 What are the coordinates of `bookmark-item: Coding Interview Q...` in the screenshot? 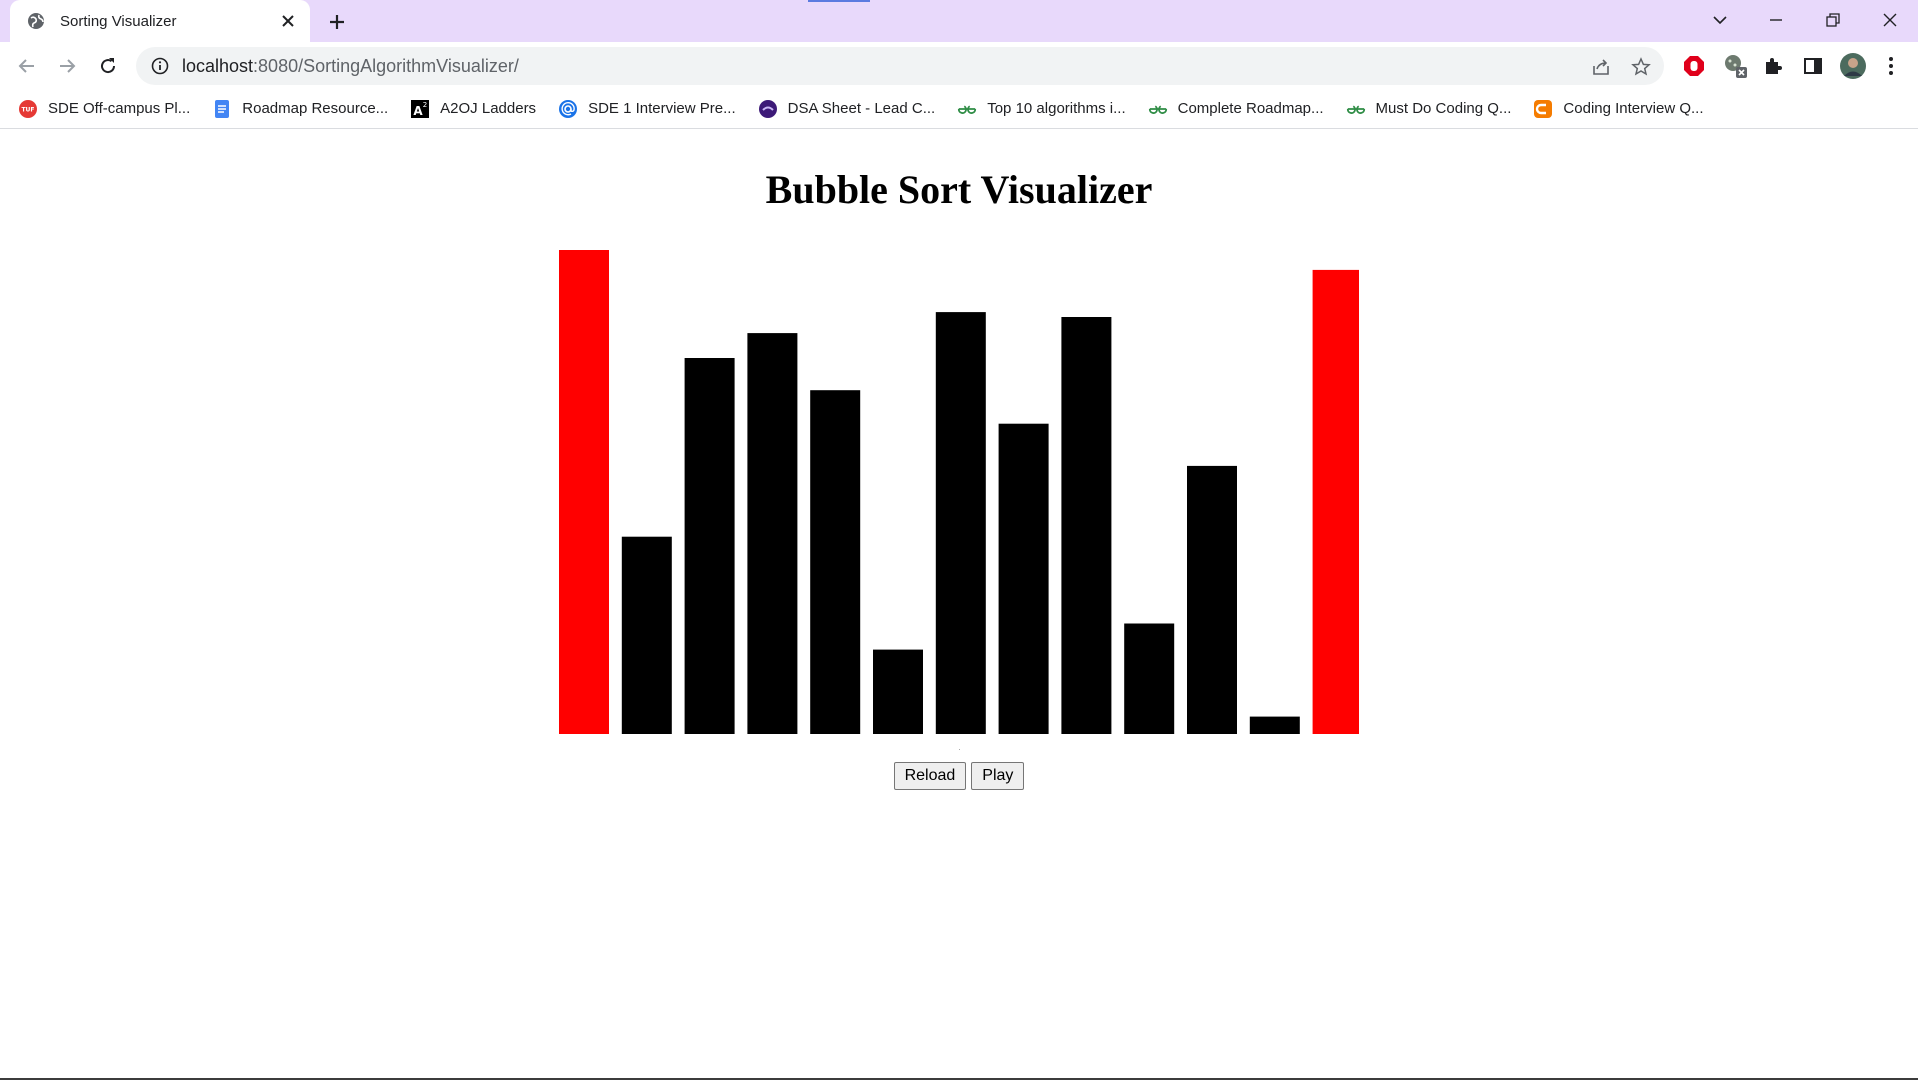 It's located at (1618, 109).